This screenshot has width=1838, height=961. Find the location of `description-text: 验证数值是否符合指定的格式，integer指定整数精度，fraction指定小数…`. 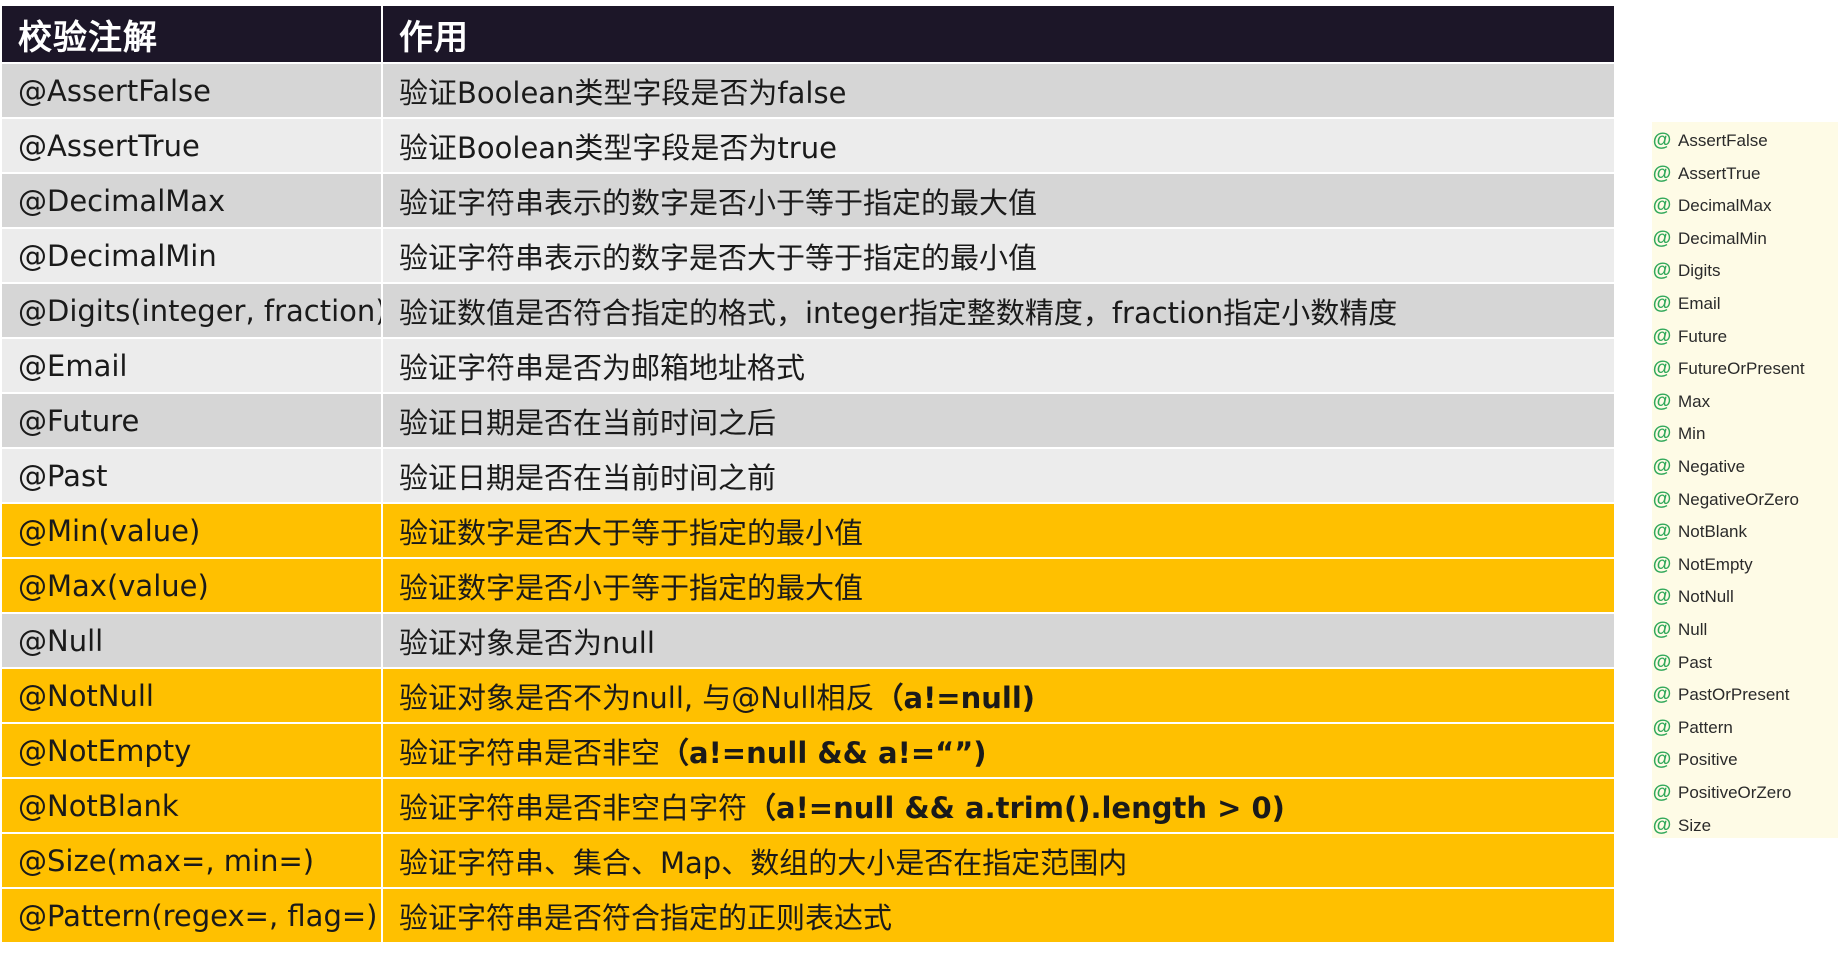

description-text: 验证数值是否符合指定的格式，integer指定整数精度，fraction指定小数… is located at coordinates (898, 312).